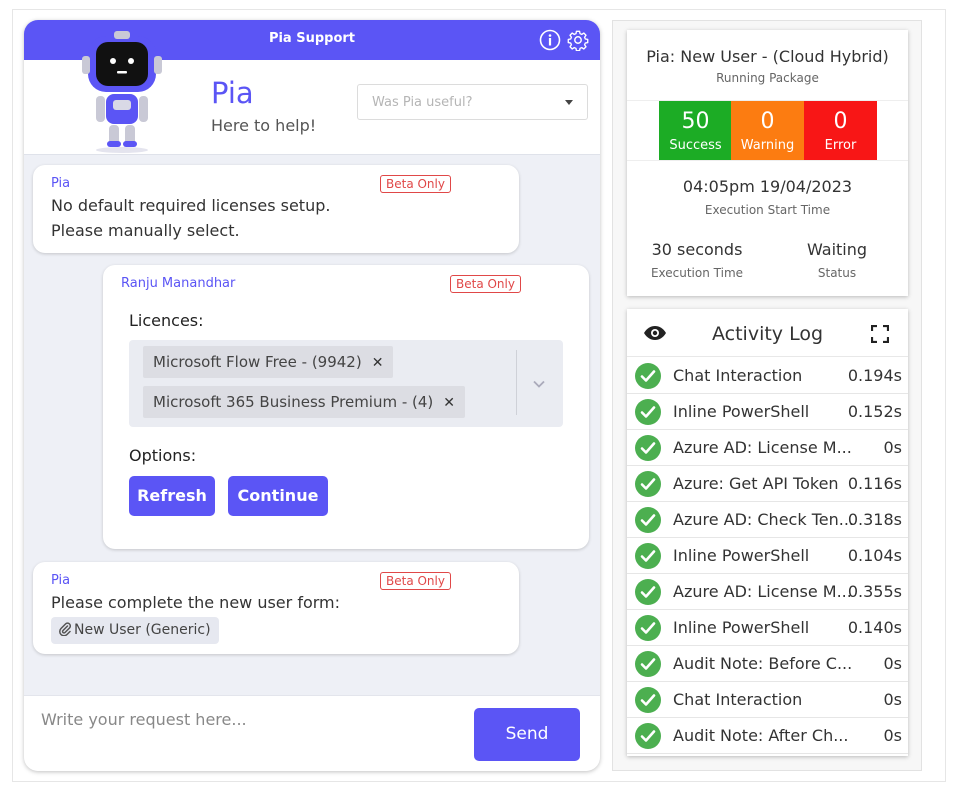  I want to click on select-divider, so click(516, 382).